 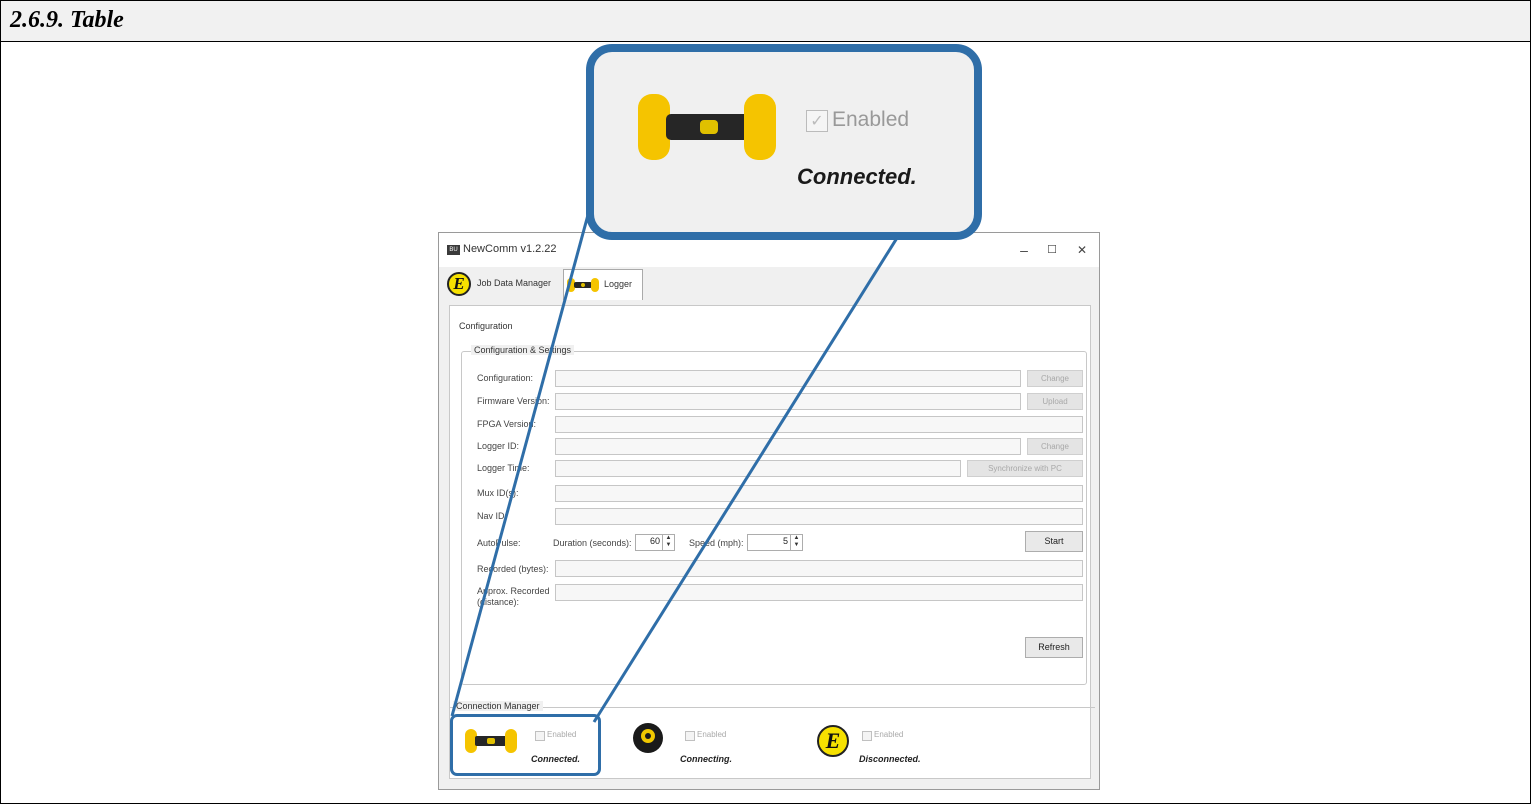 I want to click on logger-icon, so click(x=708, y=127).